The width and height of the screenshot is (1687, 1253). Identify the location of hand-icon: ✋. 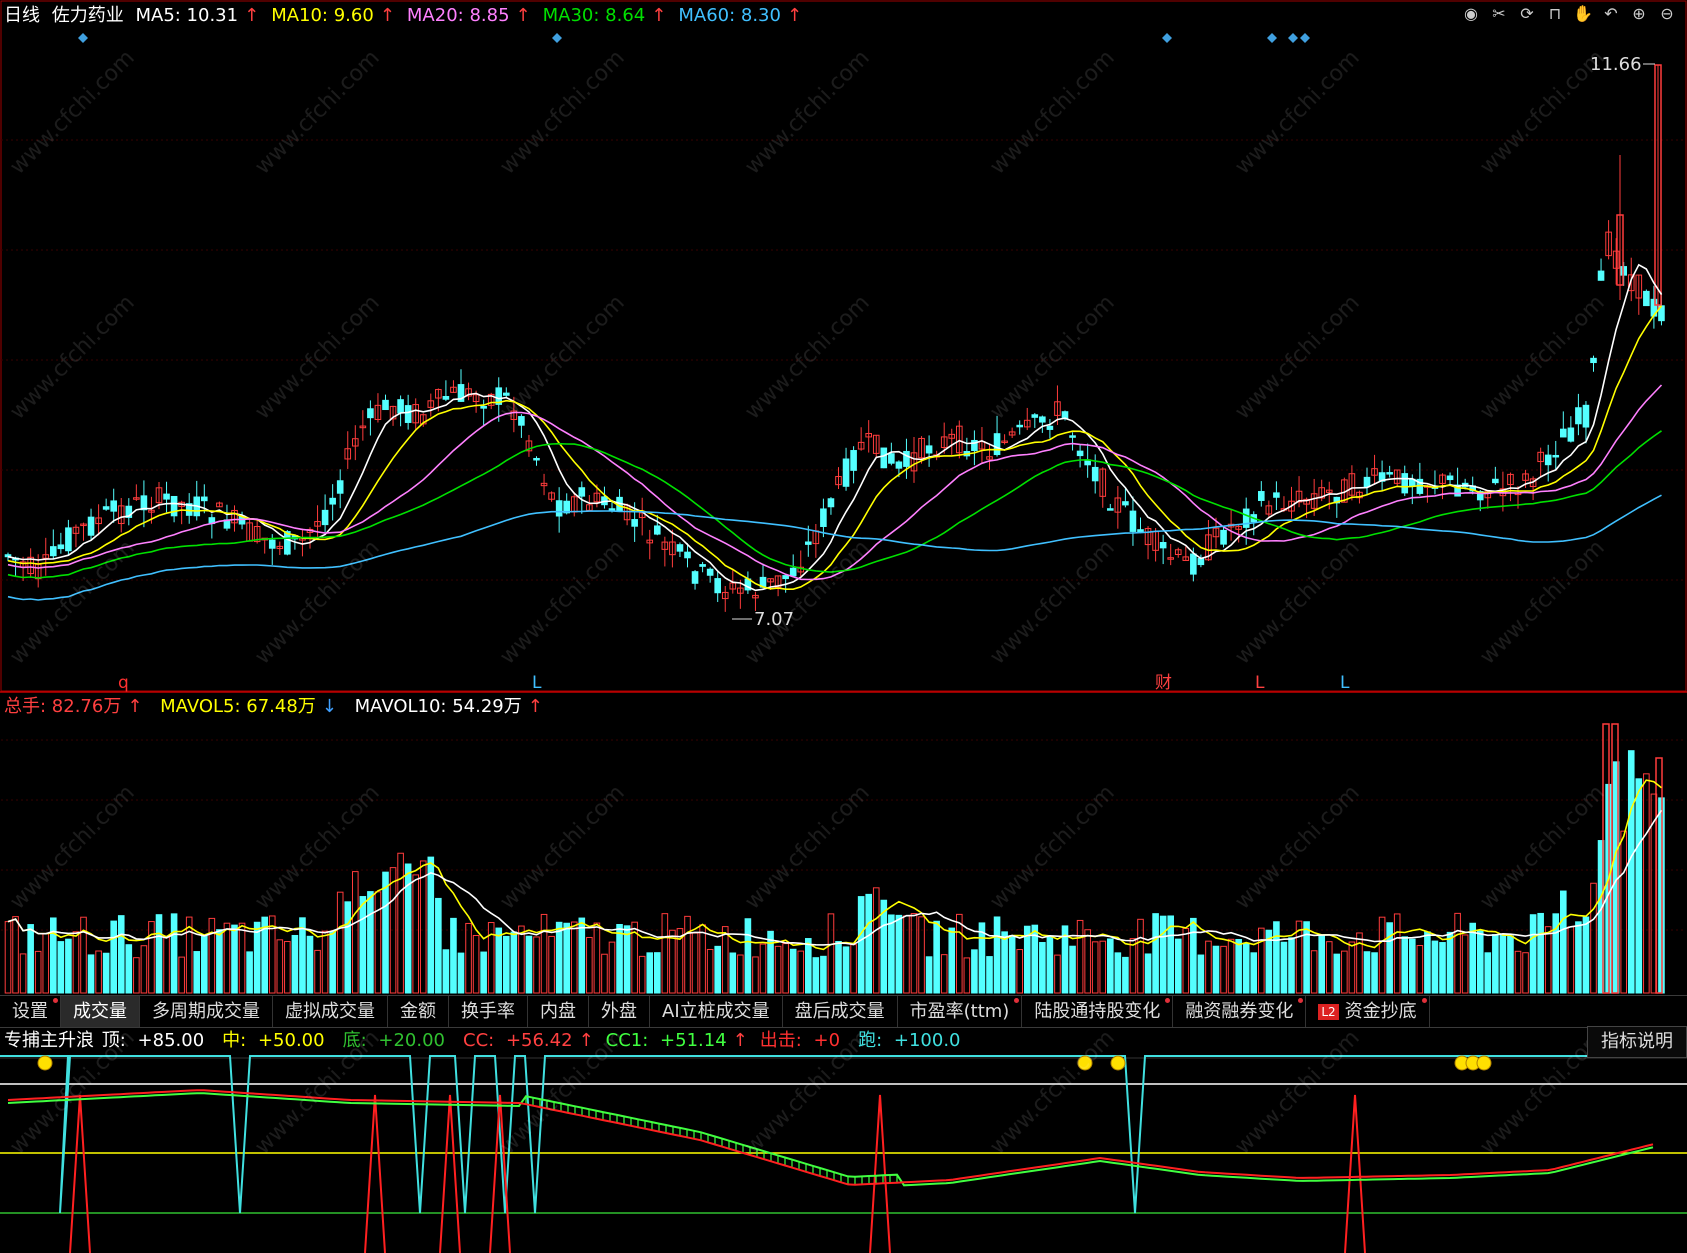
(1583, 14).